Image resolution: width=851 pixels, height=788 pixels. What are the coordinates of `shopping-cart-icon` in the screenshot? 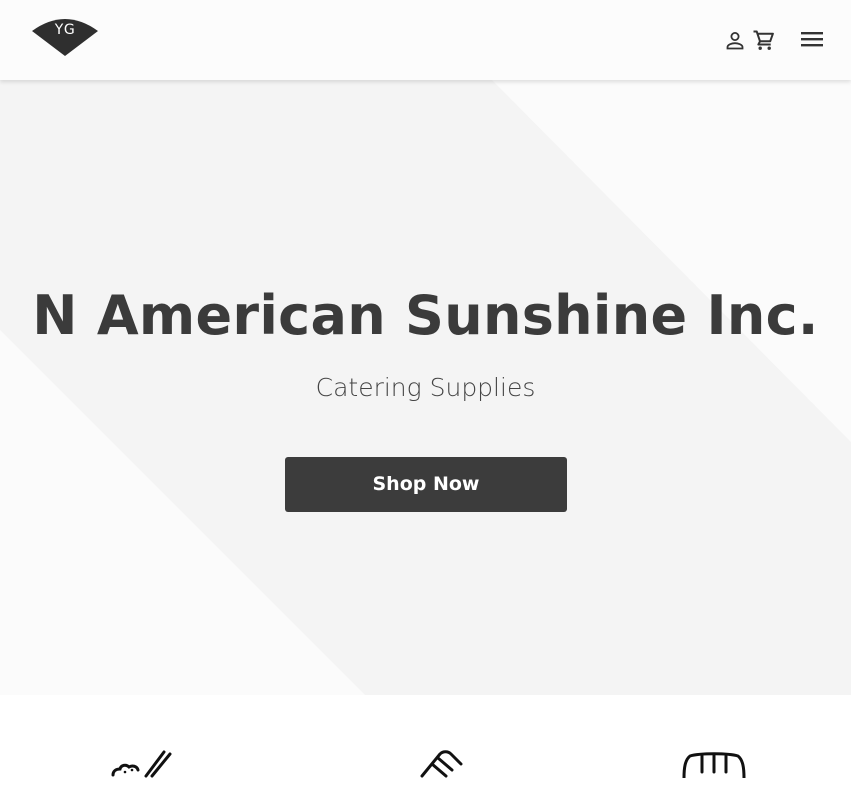 It's located at (763, 40).